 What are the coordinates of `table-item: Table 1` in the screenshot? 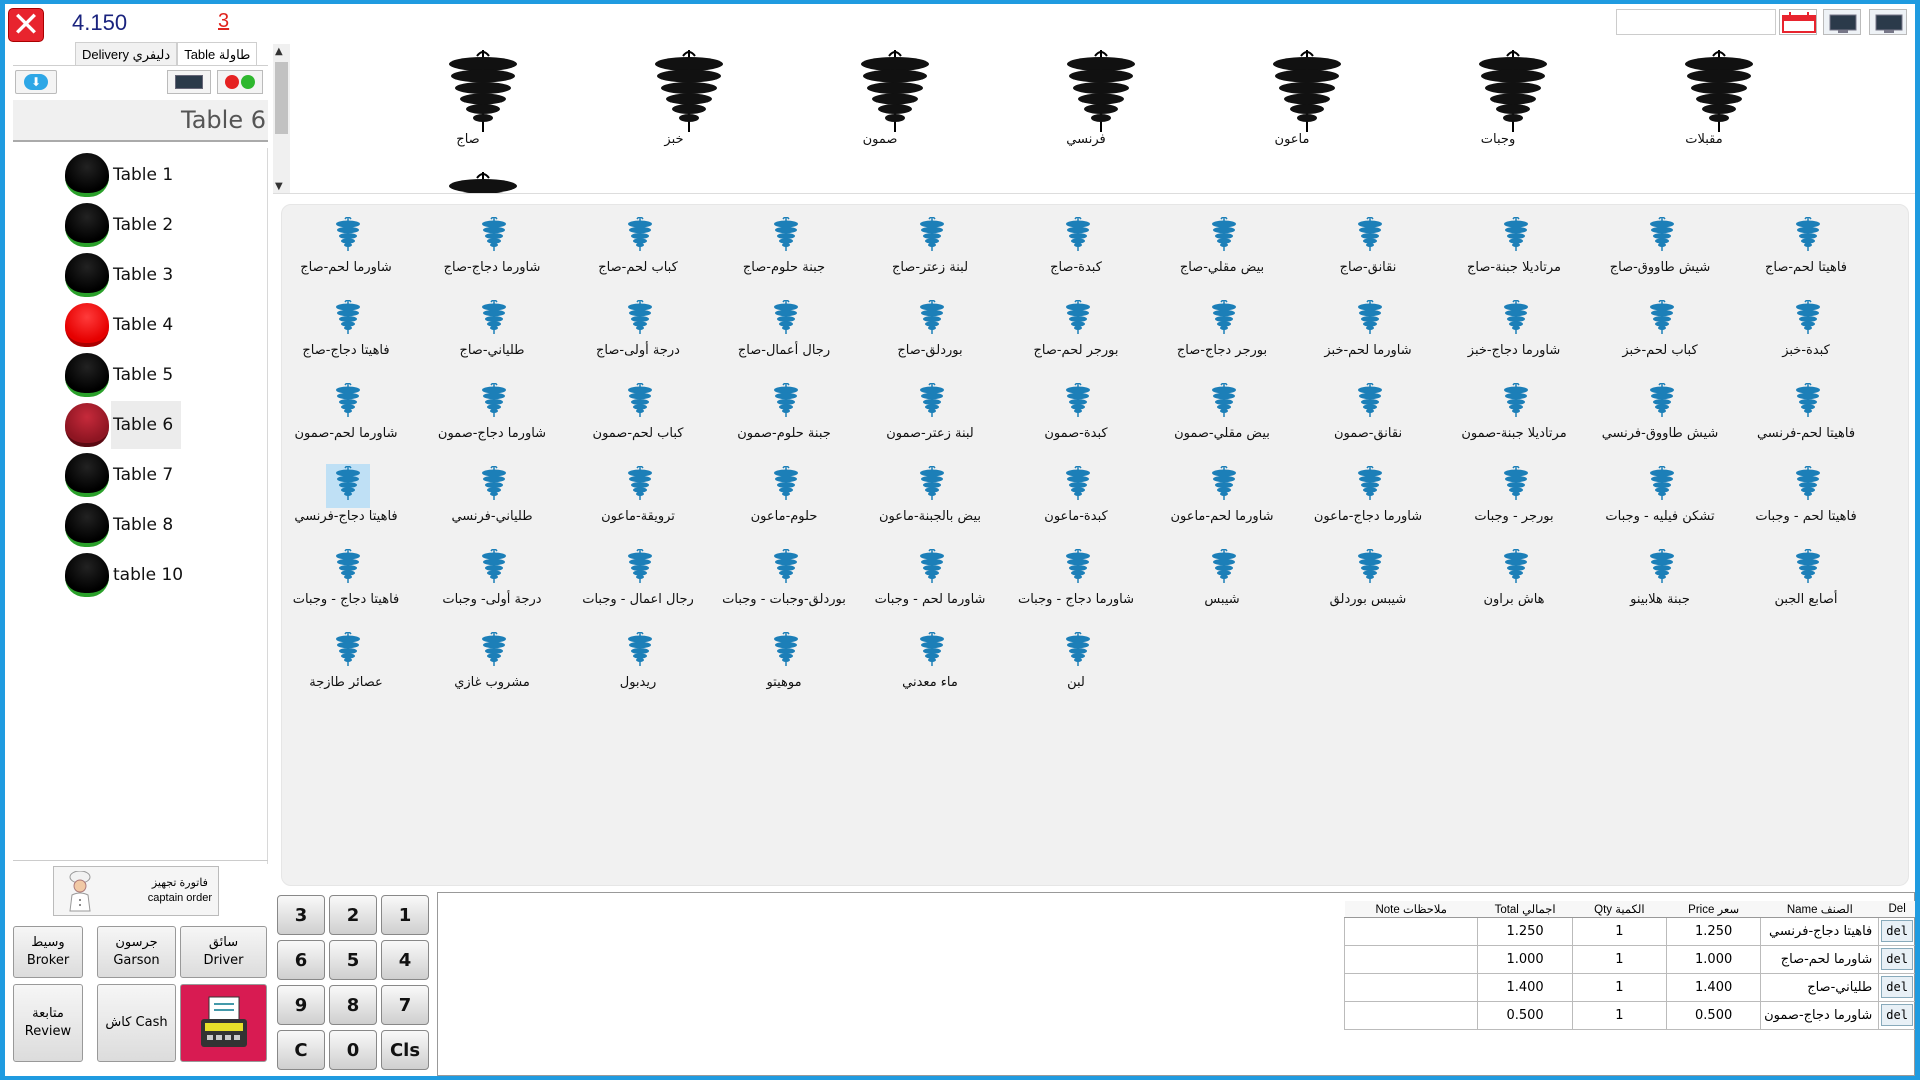 It's located at (145, 175).